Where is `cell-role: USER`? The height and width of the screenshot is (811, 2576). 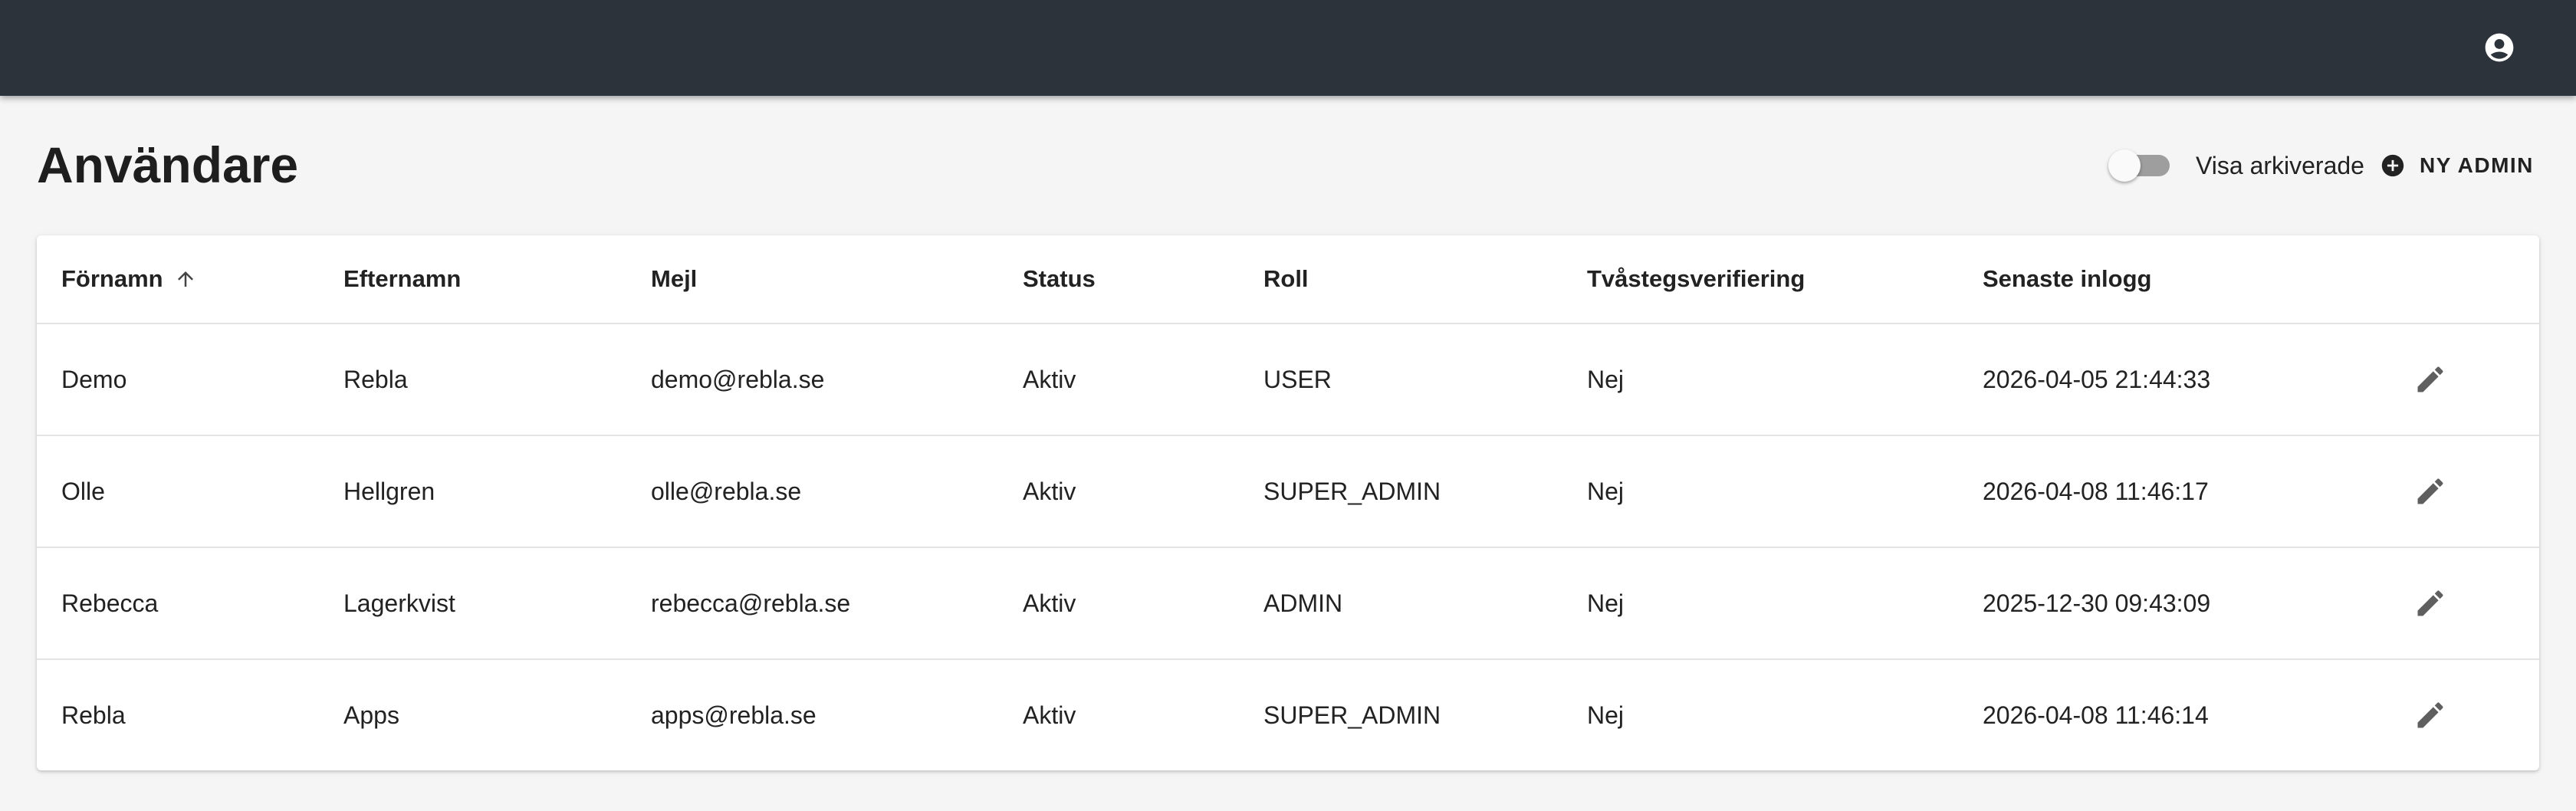 cell-role: USER is located at coordinates (1297, 379).